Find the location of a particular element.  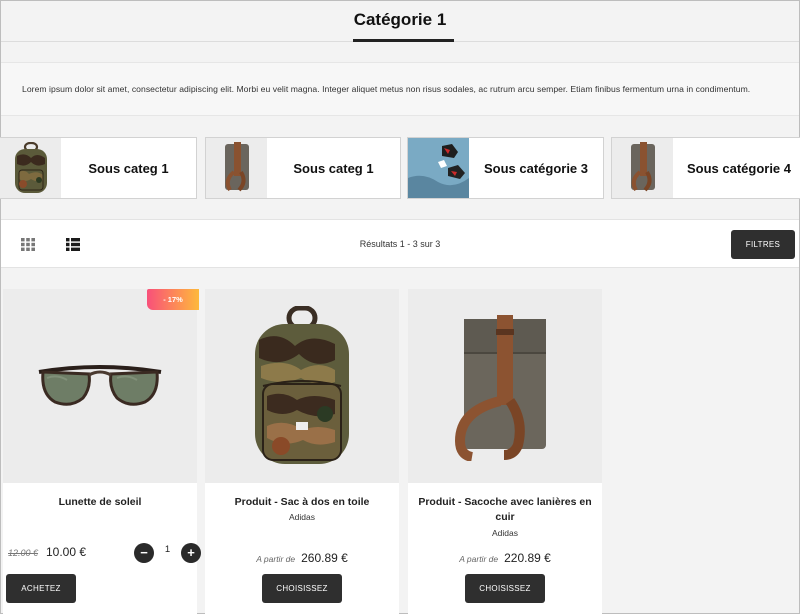

minus-icon: − is located at coordinates (144, 553).